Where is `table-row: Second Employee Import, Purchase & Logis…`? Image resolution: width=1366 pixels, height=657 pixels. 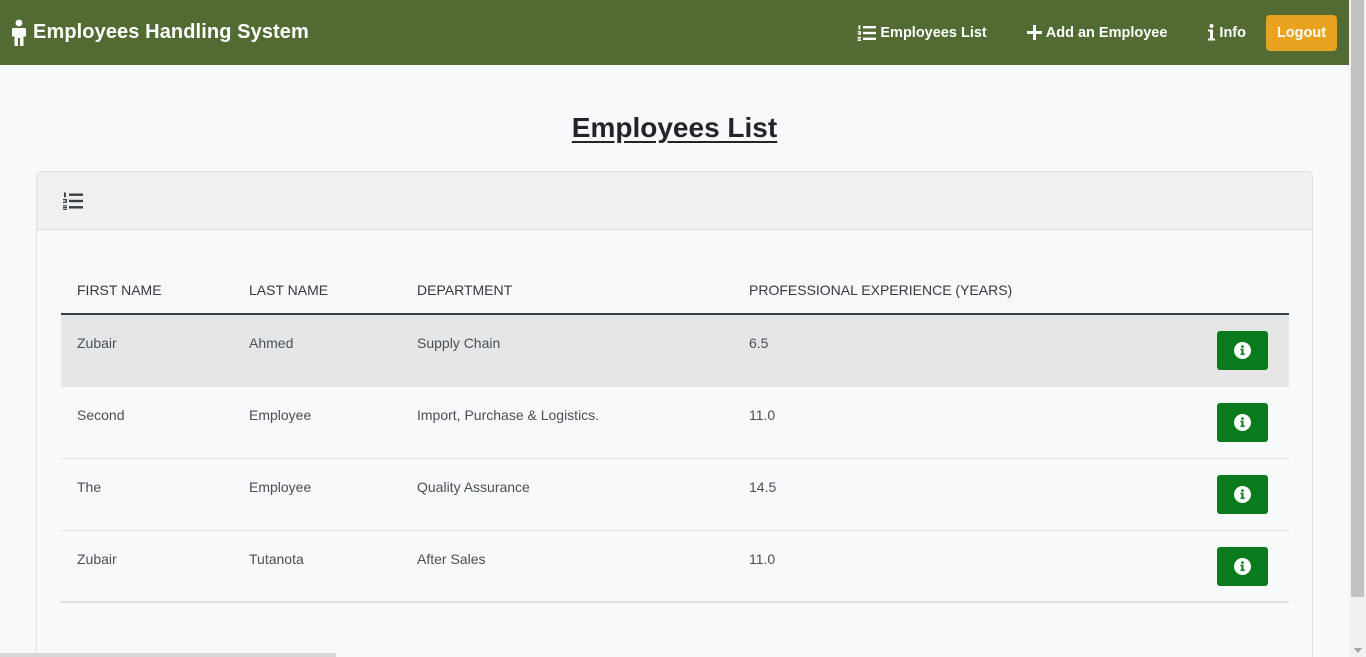 table-row: Second Employee Import, Purchase & Logis… is located at coordinates (675, 423).